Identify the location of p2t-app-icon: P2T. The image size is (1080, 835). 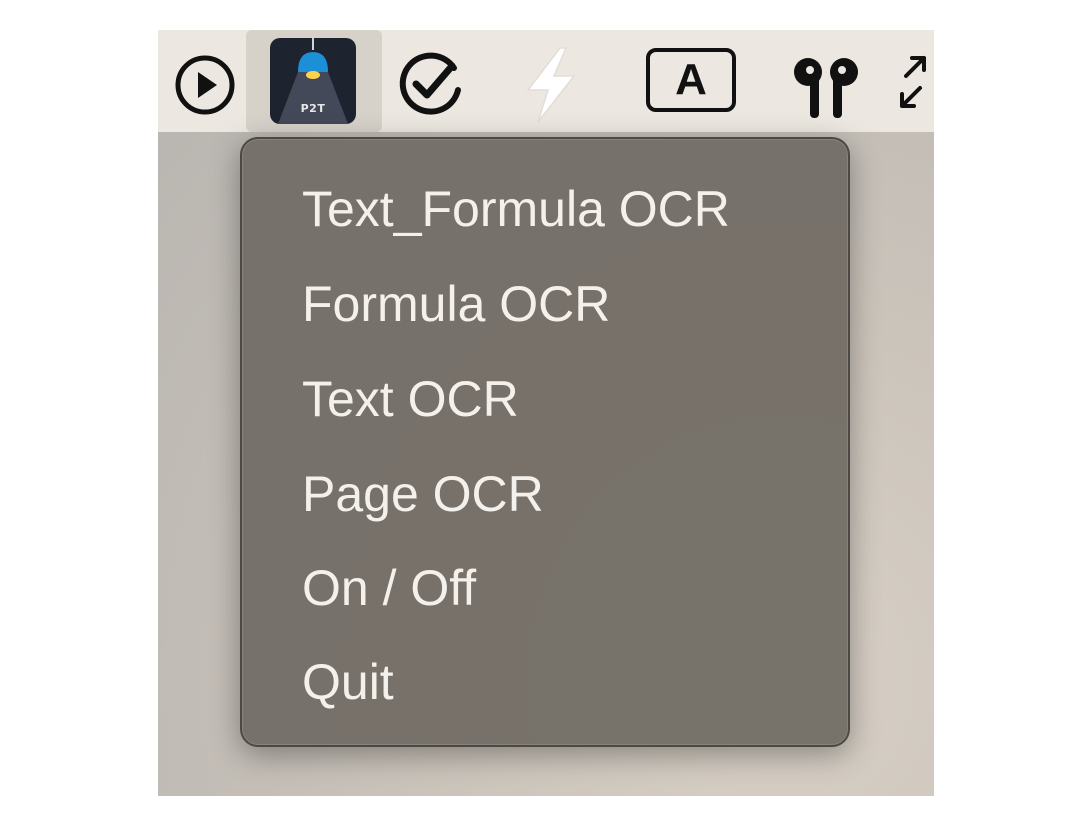
(313, 81).